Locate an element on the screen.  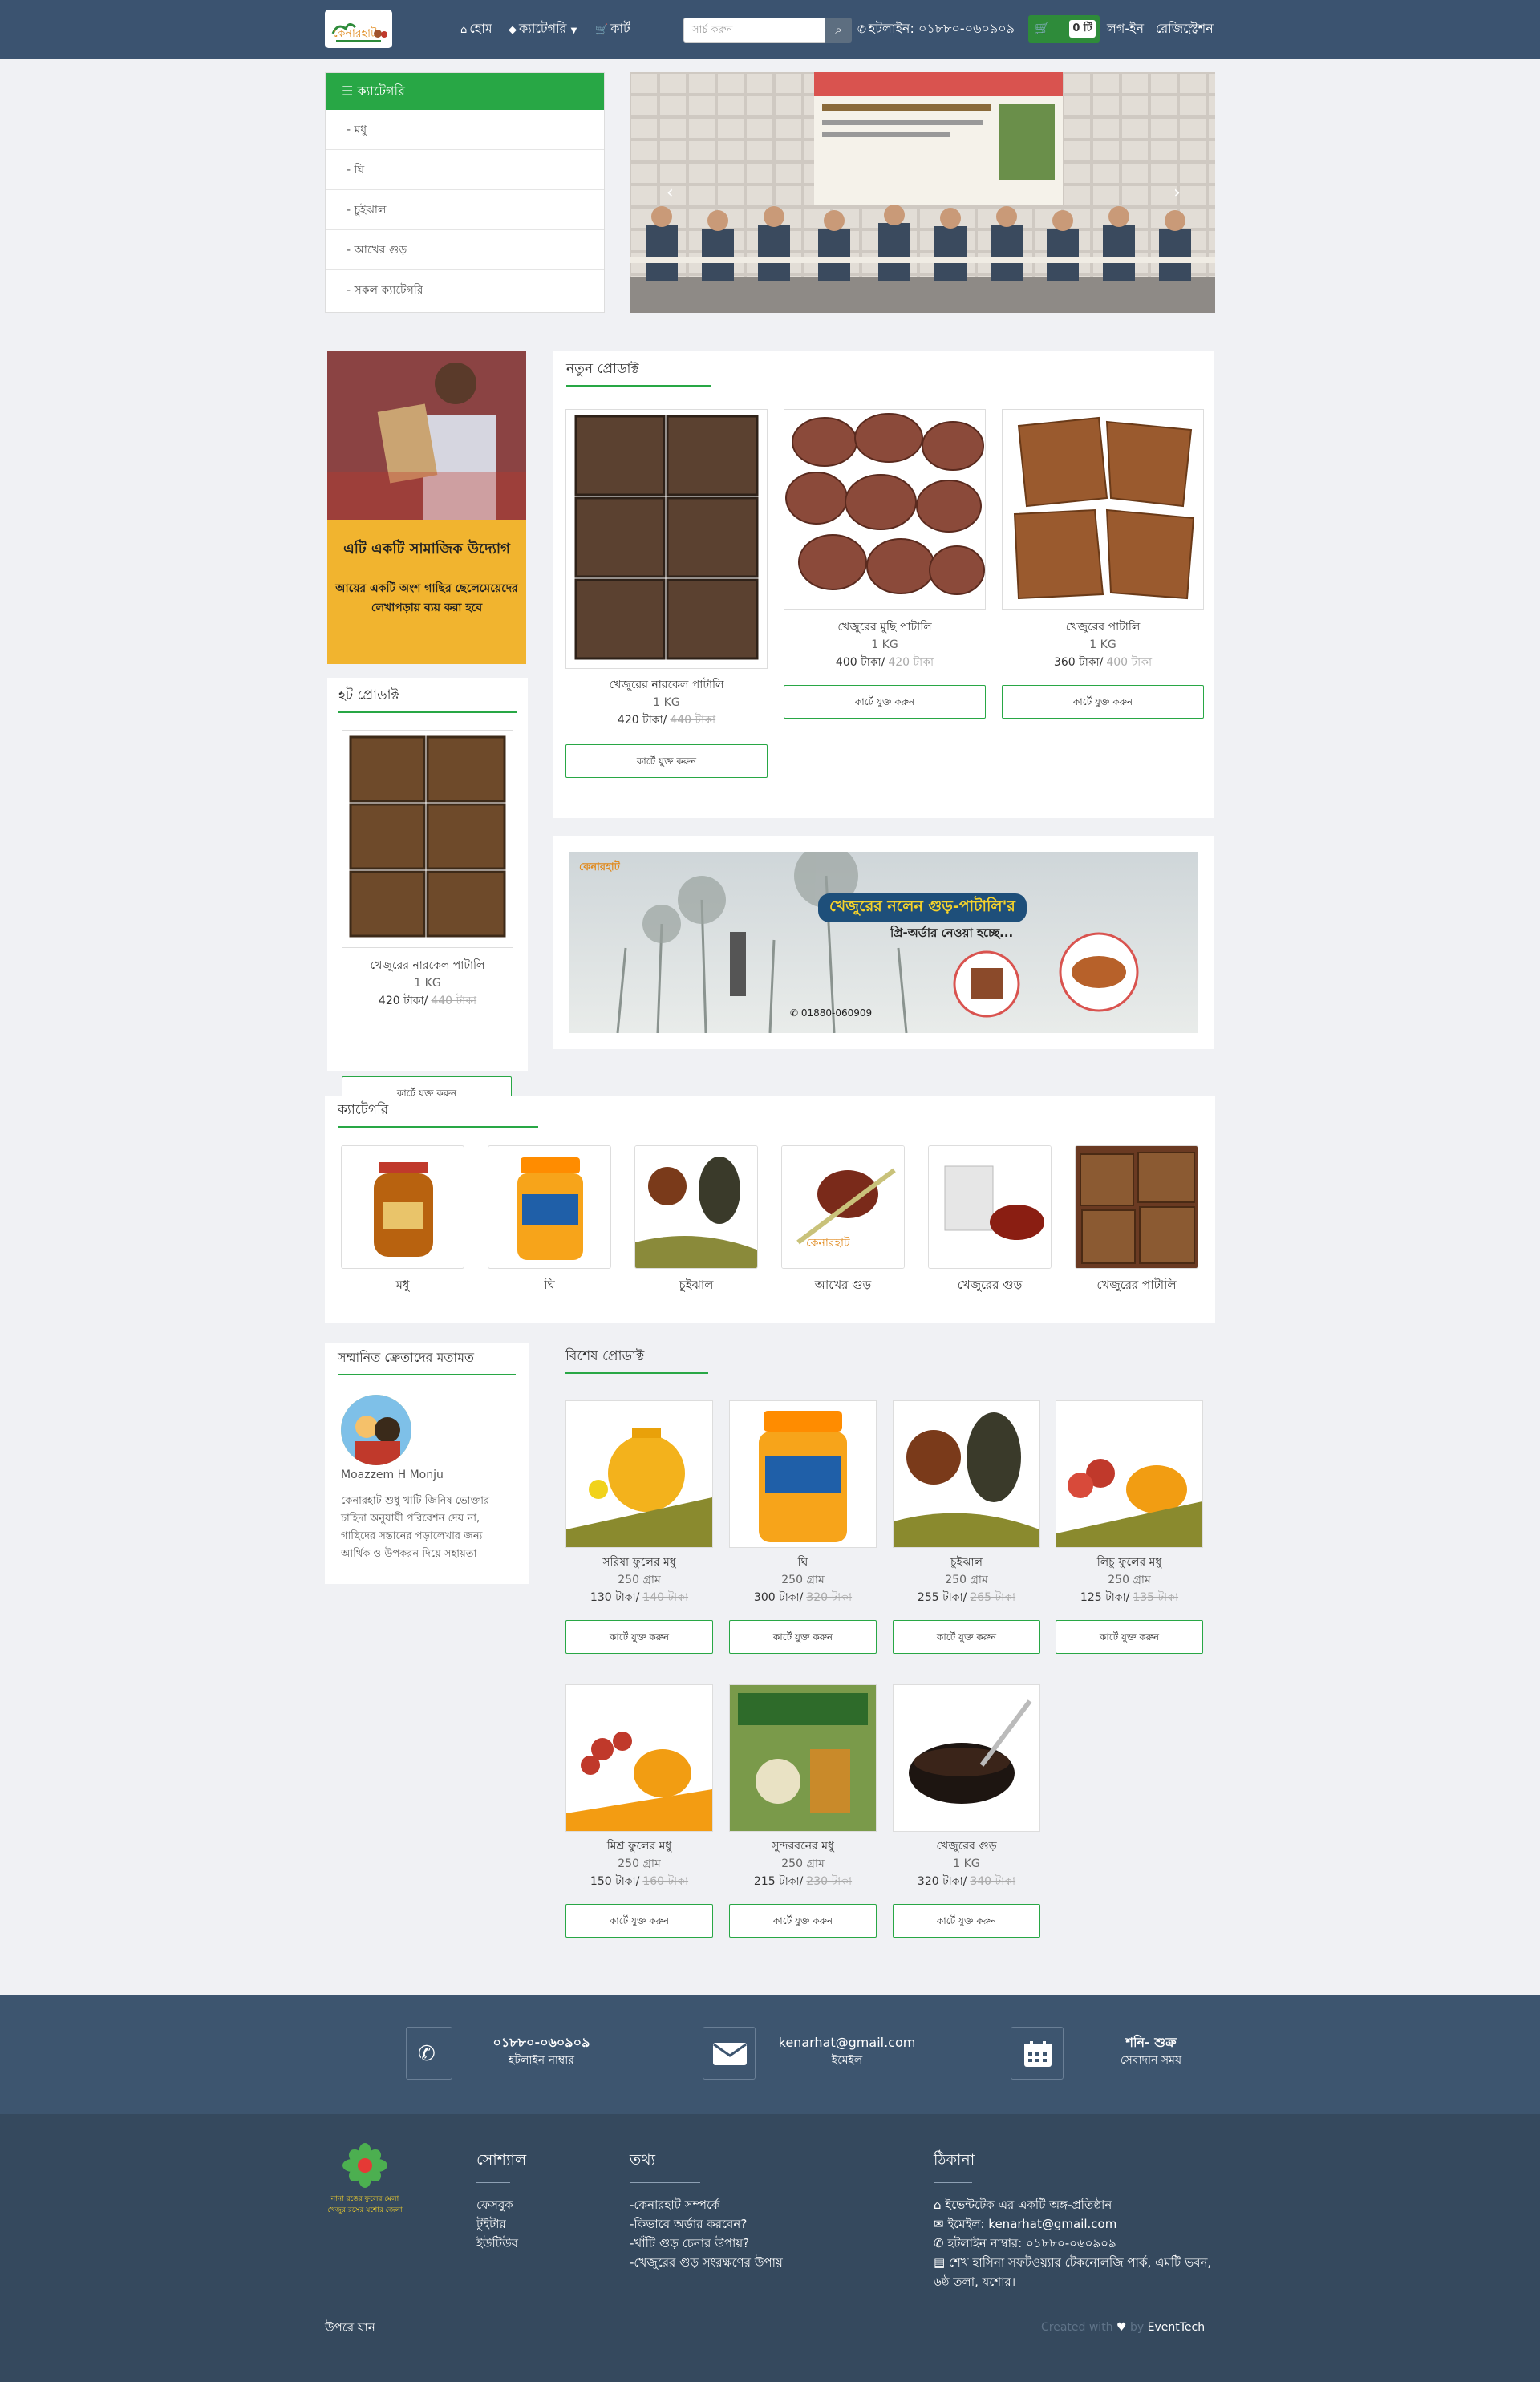
nav-cart: 🛒 কার্ট is located at coordinates (612, 29).